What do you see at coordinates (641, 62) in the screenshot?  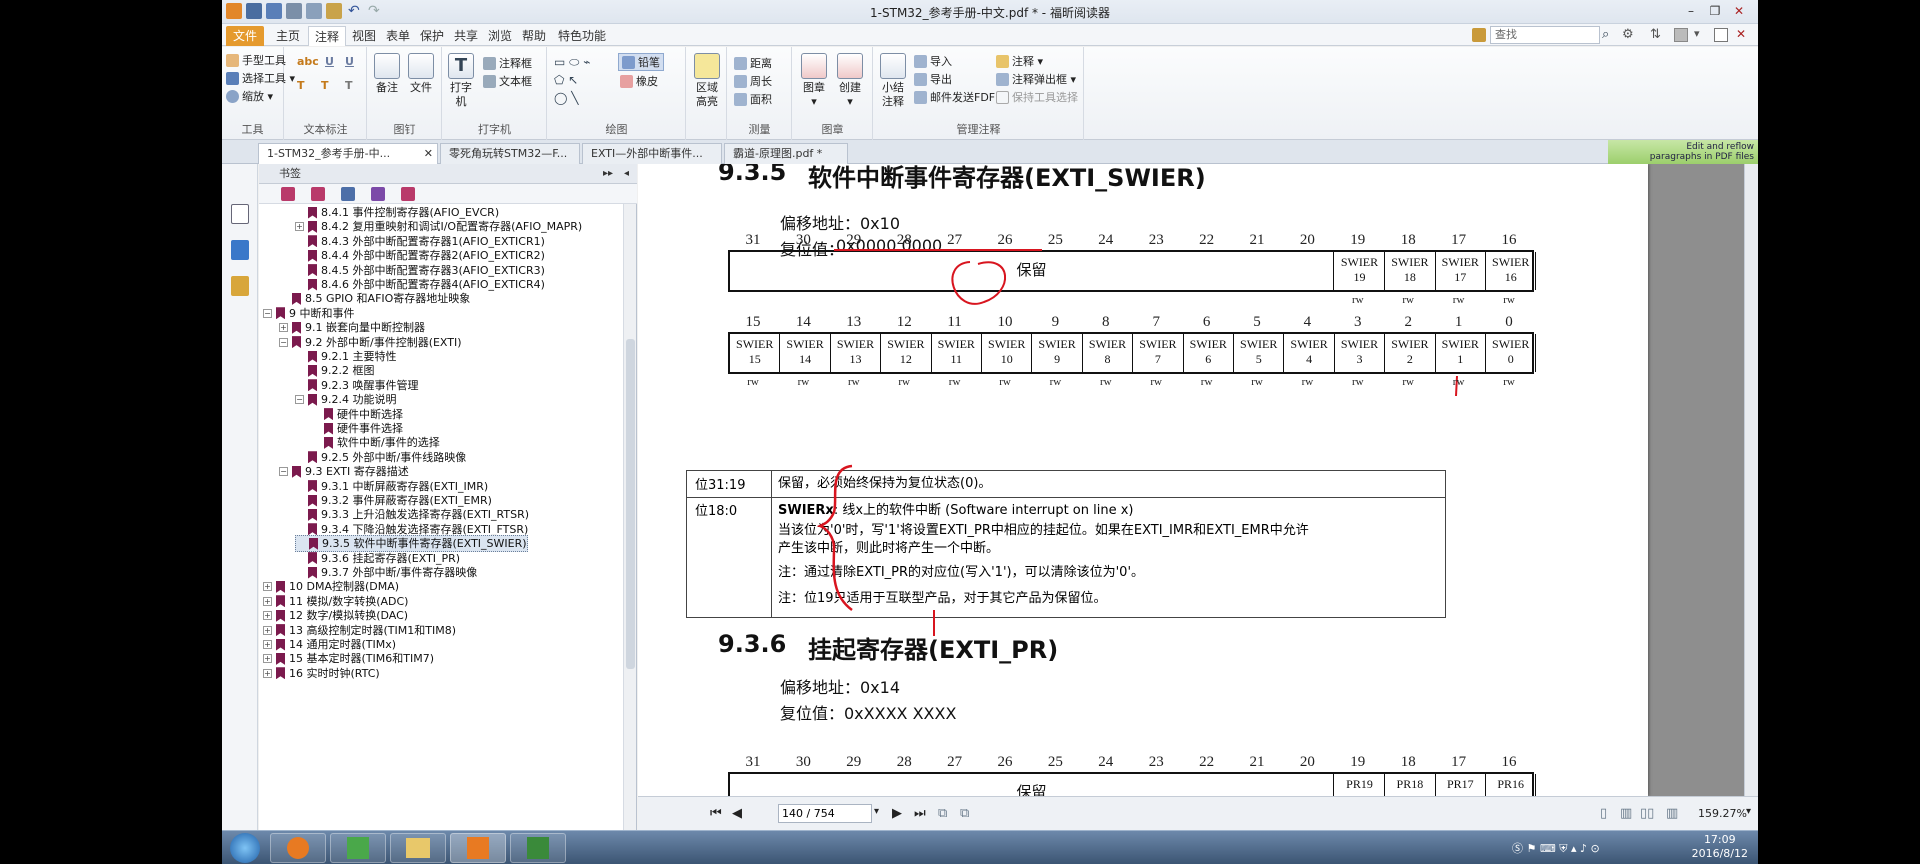 I see `pencil-button: 铅笔` at bounding box center [641, 62].